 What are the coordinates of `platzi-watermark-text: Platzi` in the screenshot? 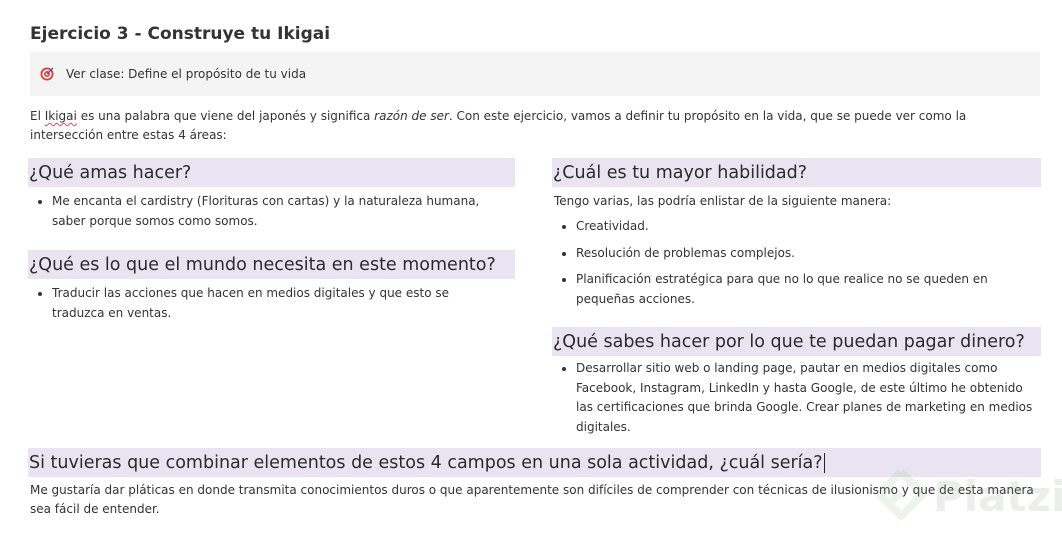 It's located at (997, 496).